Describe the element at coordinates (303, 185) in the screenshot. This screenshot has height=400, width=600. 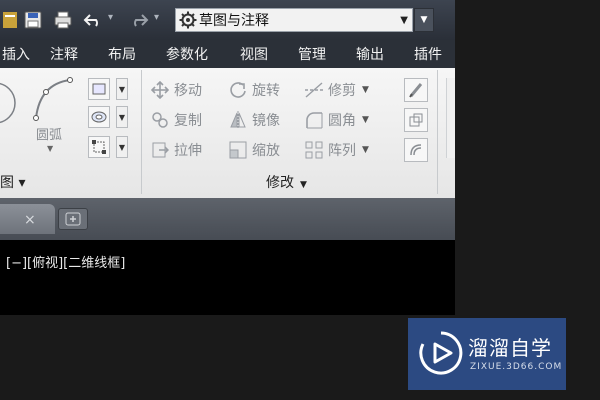
I see `modify-panel-expand-icon: ▼` at that location.